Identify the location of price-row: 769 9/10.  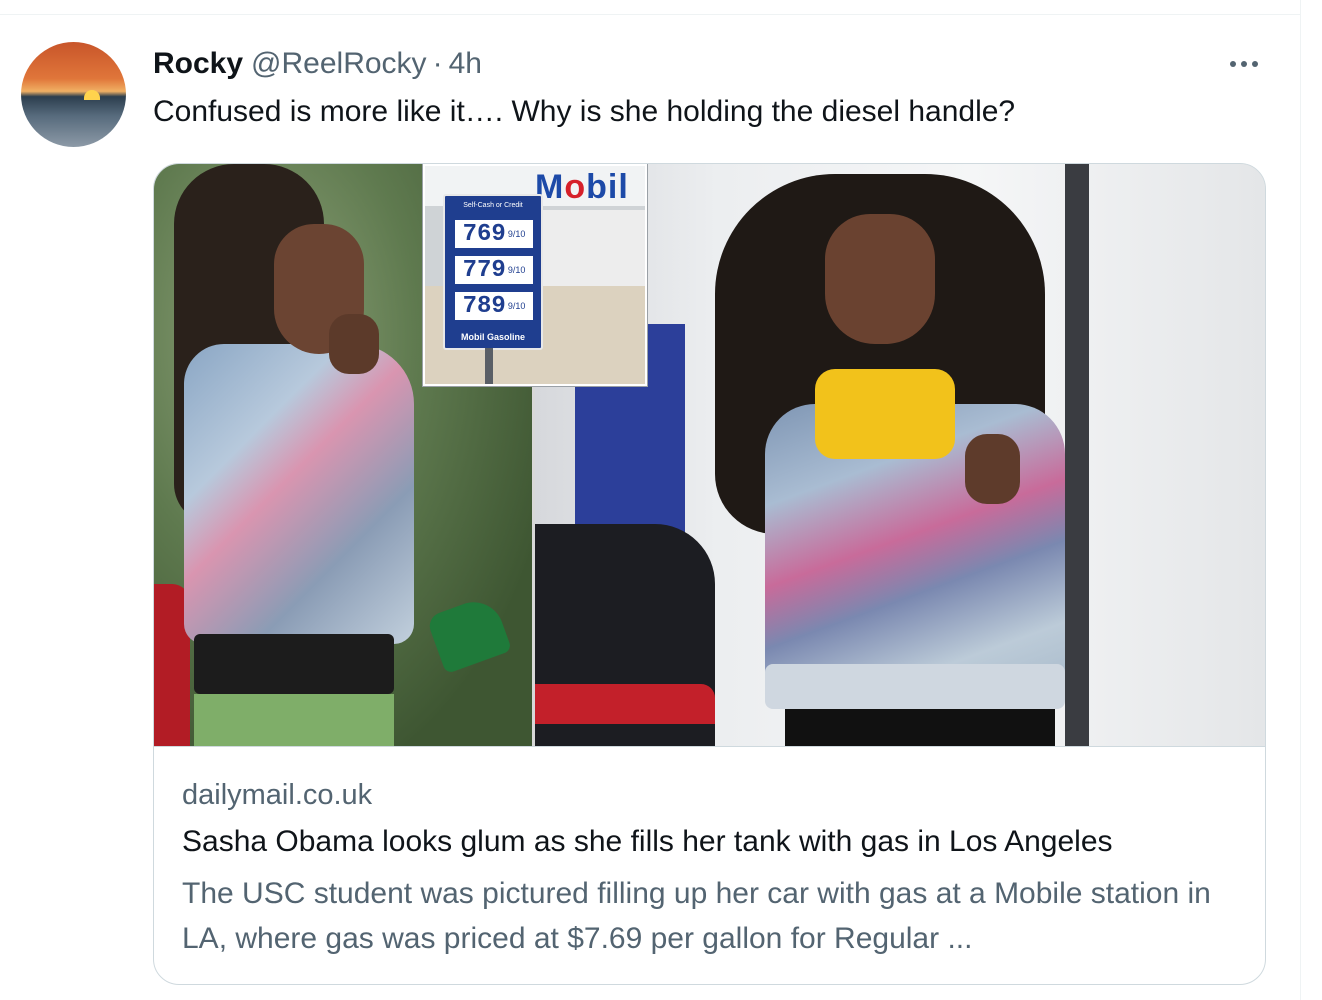
(494, 234).